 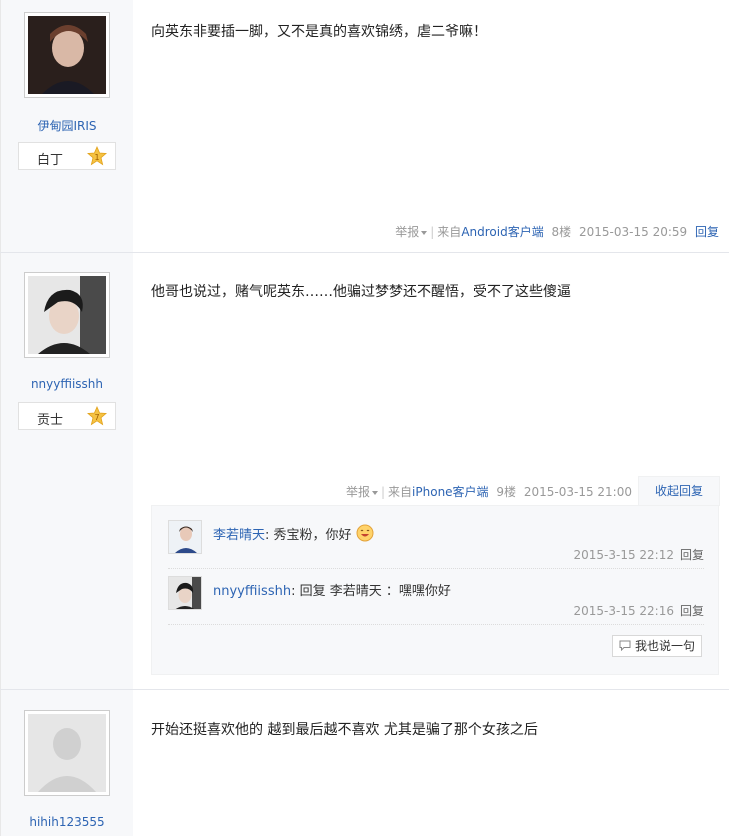 What do you see at coordinates (657, 646) in the screenshot?
I see `say-something-button: 我也说一句` at bounding box center [657, 646].